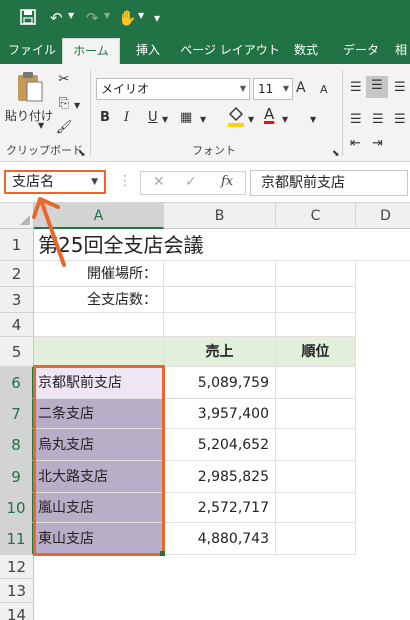 This screenshot has height=620, width=410. What do you see at coordinates (313, 120) in the screenshot?
I see `phonetic-dropdown-icon: ▼` at bounding box center [313, 120].